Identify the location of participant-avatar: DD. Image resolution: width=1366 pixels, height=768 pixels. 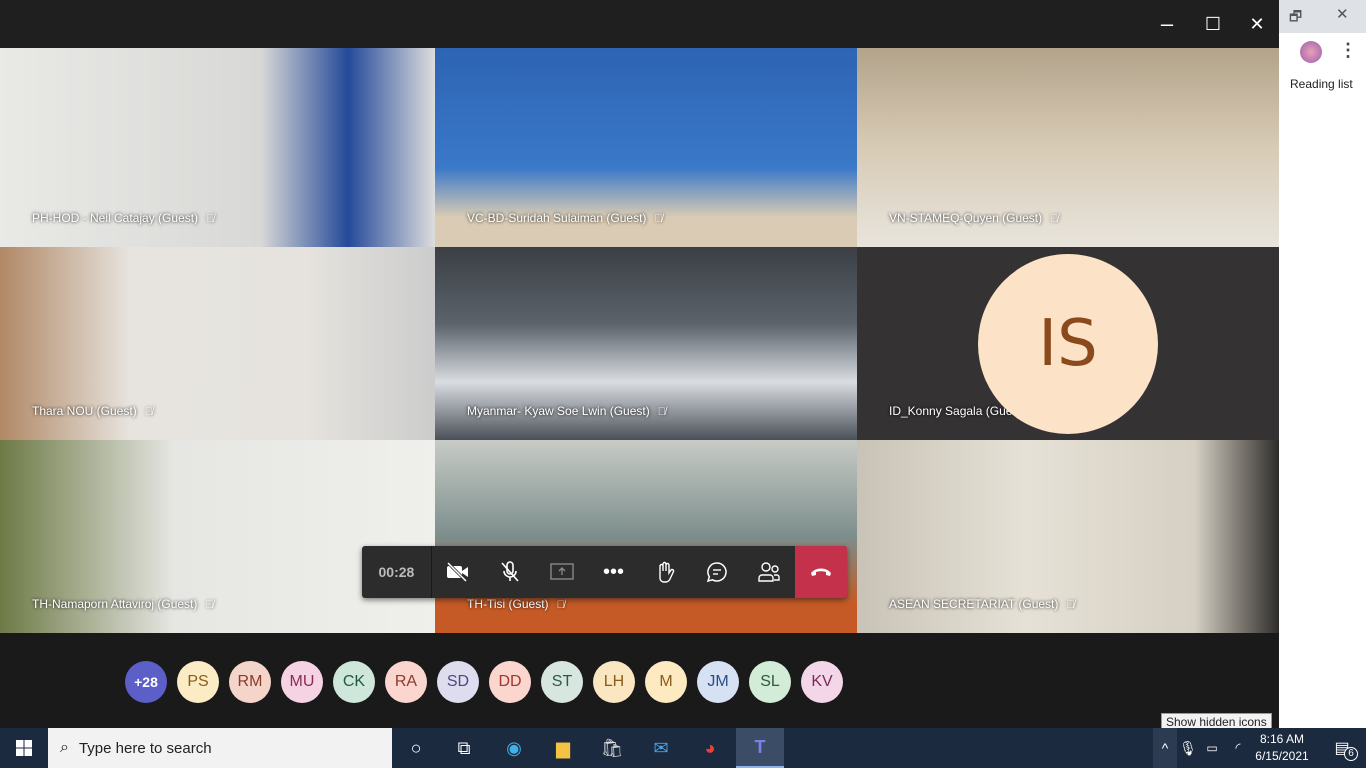
(510, 682).